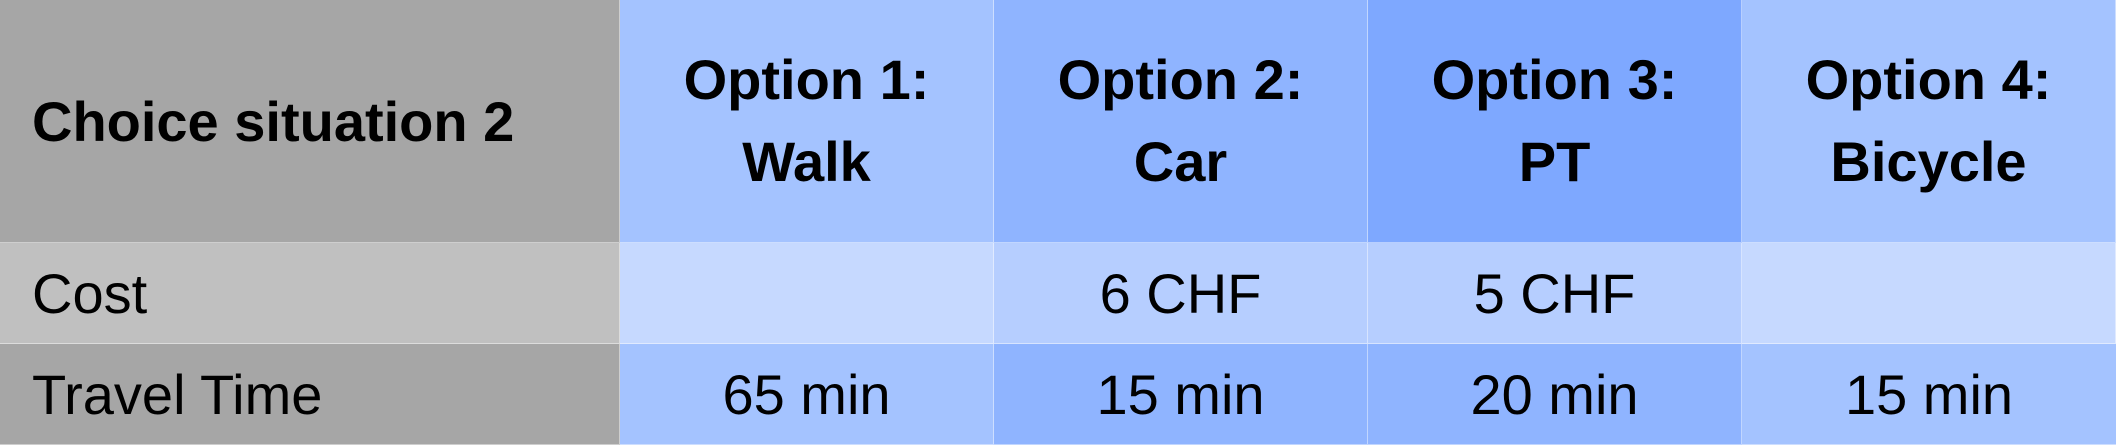 Image resolution: width=2116 pixels, height=445 pixels. Describe the element at coordinates (1929, 121) in the screenshot. I see `option-4-header: Option 4: Bicycle` at that location.